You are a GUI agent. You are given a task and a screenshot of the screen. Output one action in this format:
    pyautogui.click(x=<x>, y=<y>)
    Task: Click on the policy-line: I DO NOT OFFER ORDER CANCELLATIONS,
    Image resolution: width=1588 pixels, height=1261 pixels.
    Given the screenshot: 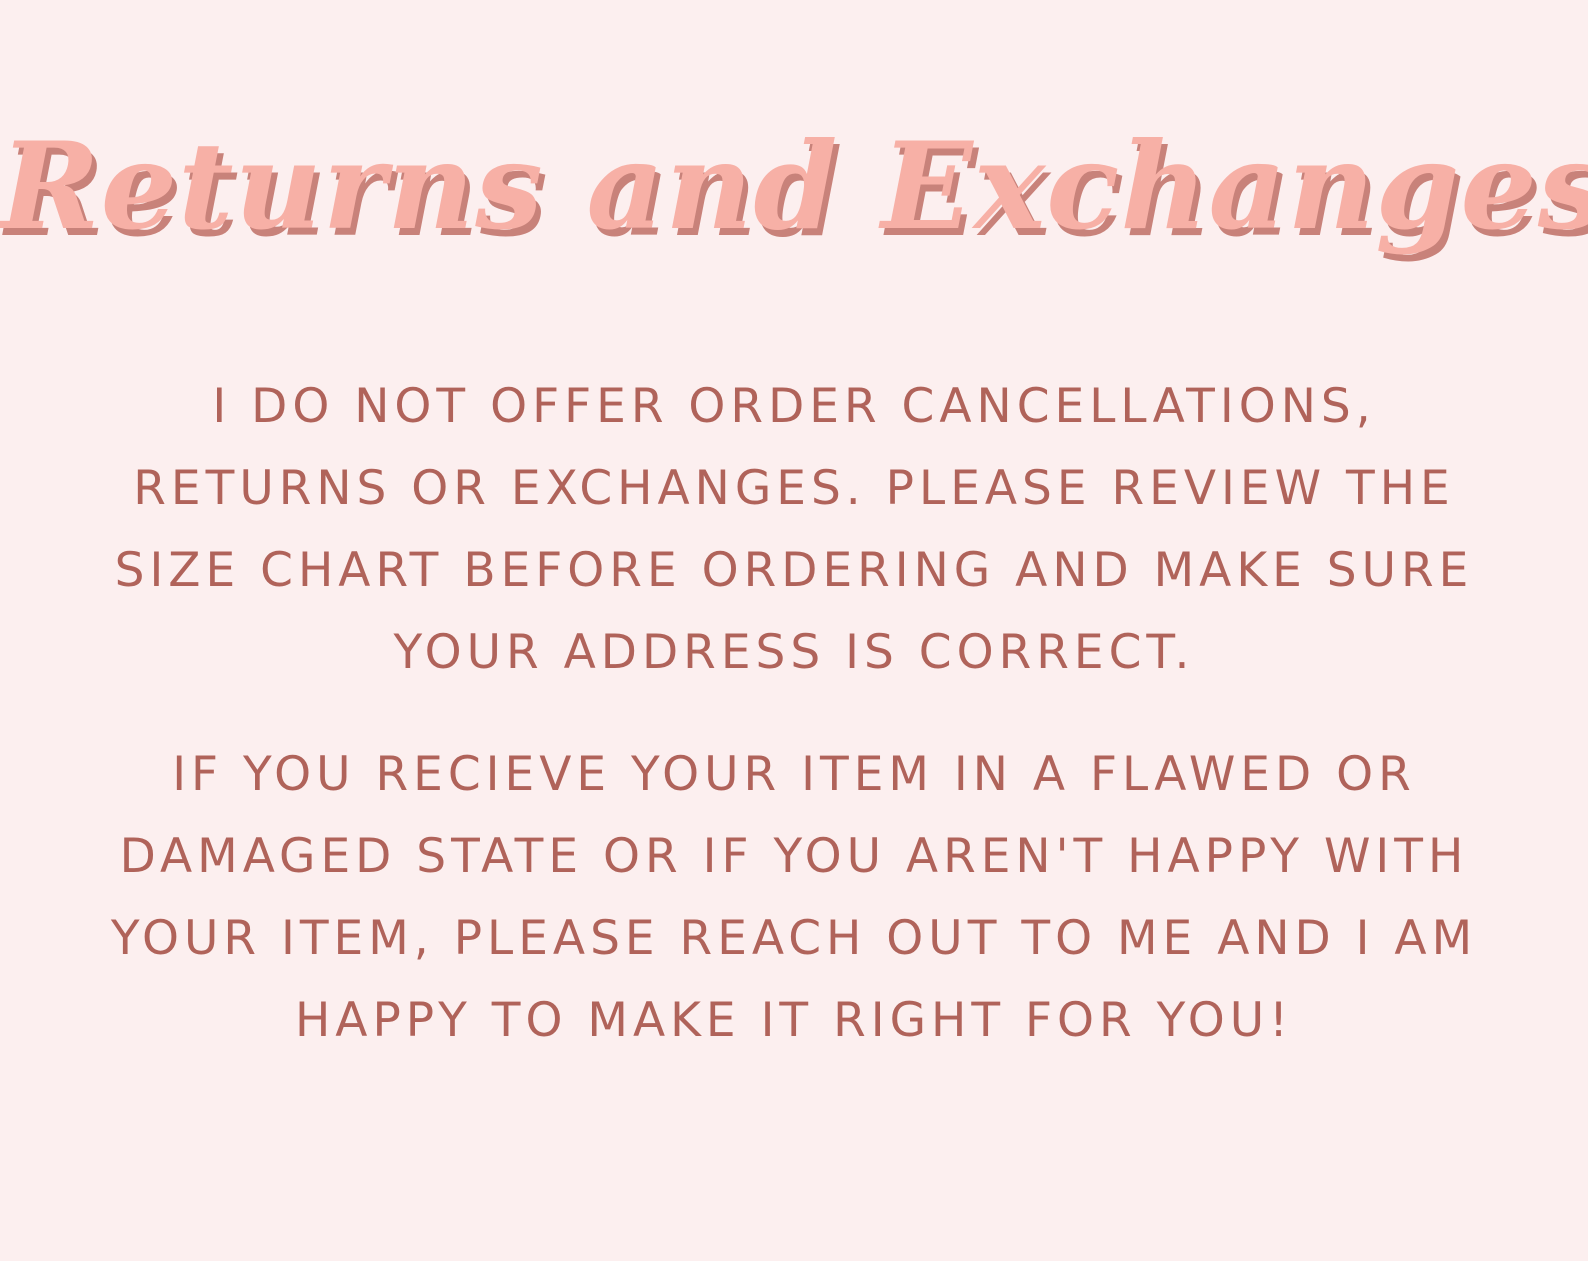 What is the action you would take?
    pyautogui.click(x=794, y=406)
    